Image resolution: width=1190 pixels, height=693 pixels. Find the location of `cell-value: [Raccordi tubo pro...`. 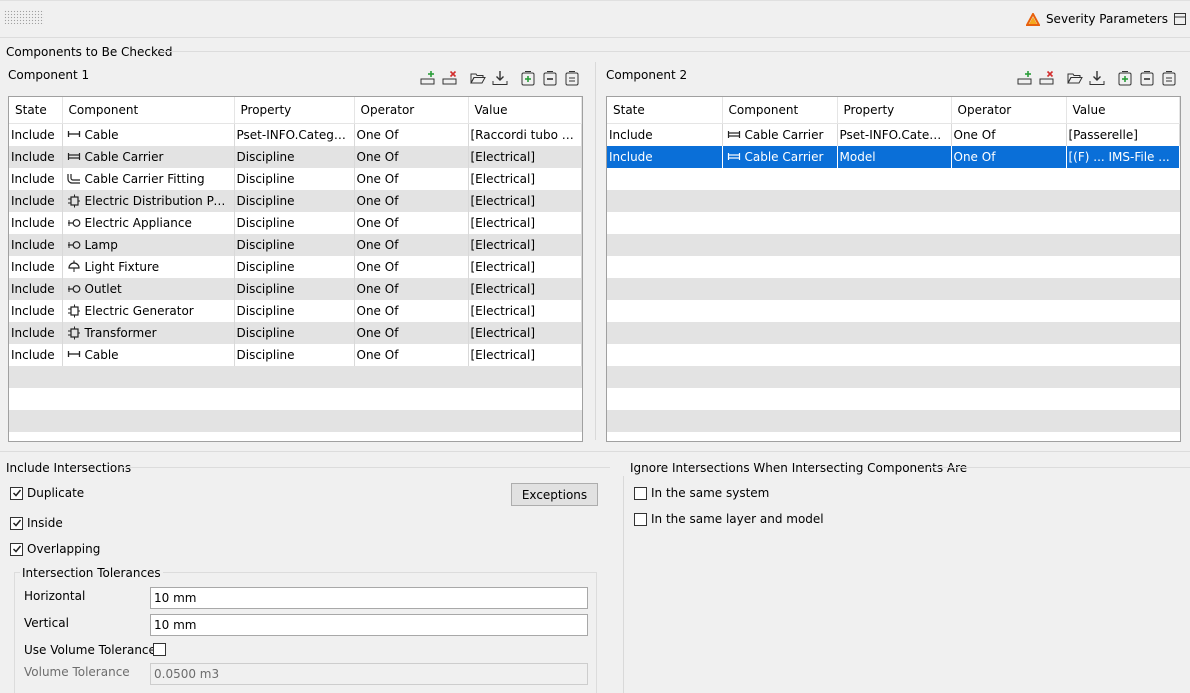

cell-value: [Raccordi tubo pro... is located at coordinates (525, 134).